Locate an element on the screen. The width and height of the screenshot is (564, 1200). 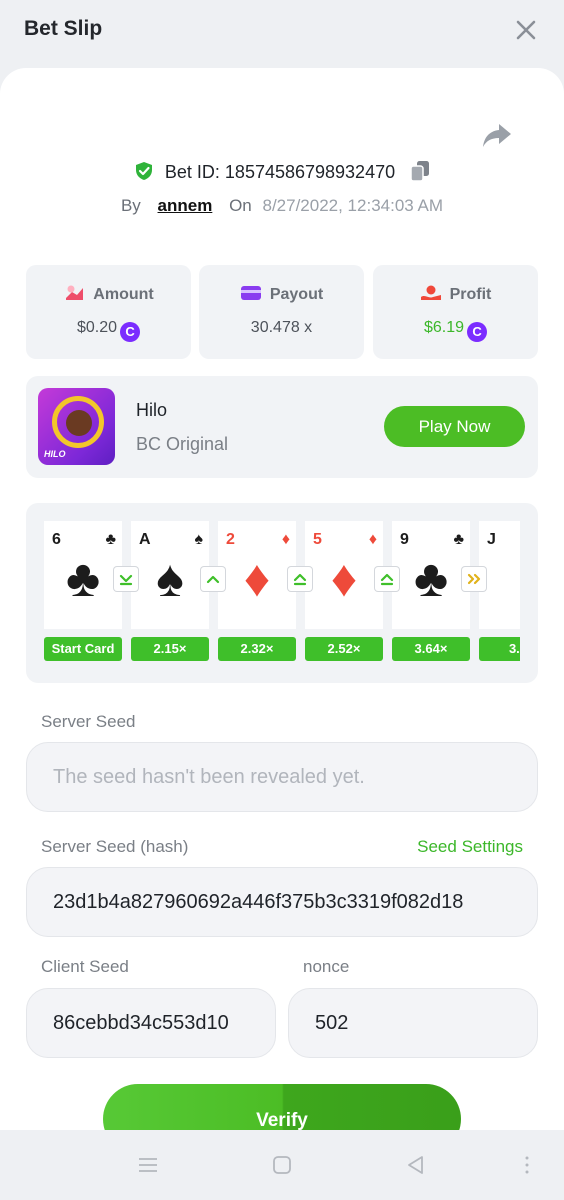
amount-label: Amount is located at coordinates (123, 294).